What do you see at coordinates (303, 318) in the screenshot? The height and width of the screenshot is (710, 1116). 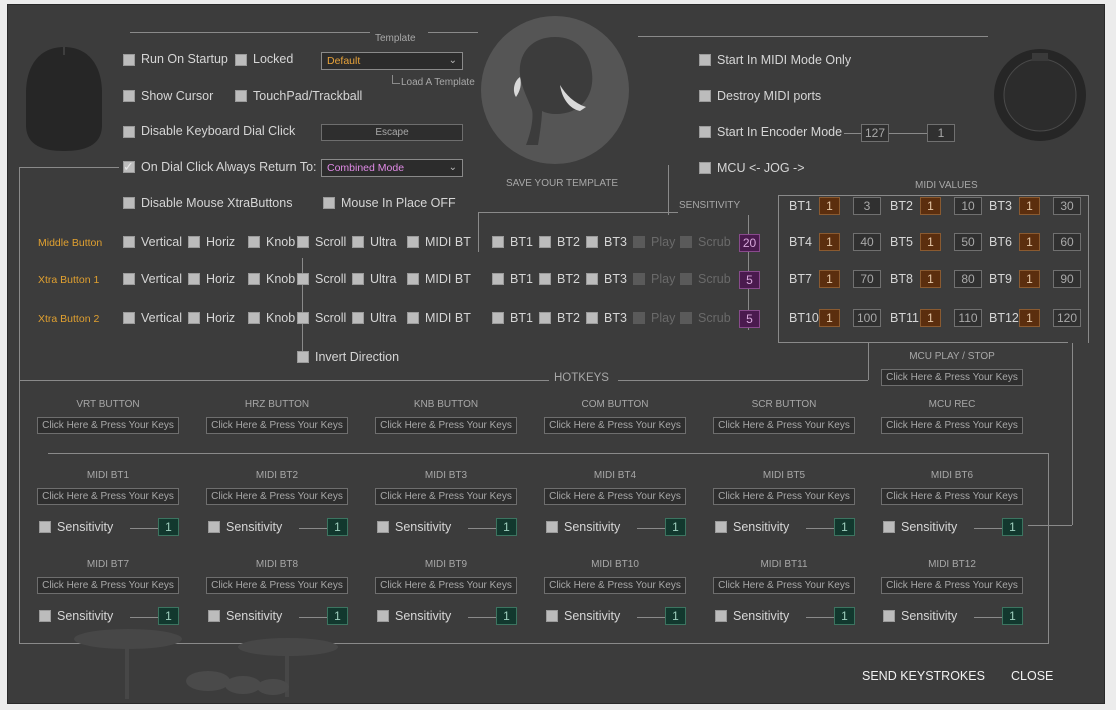 I see `xtra-button-2-scroll-checkbox` at bounding box center [303, 318].